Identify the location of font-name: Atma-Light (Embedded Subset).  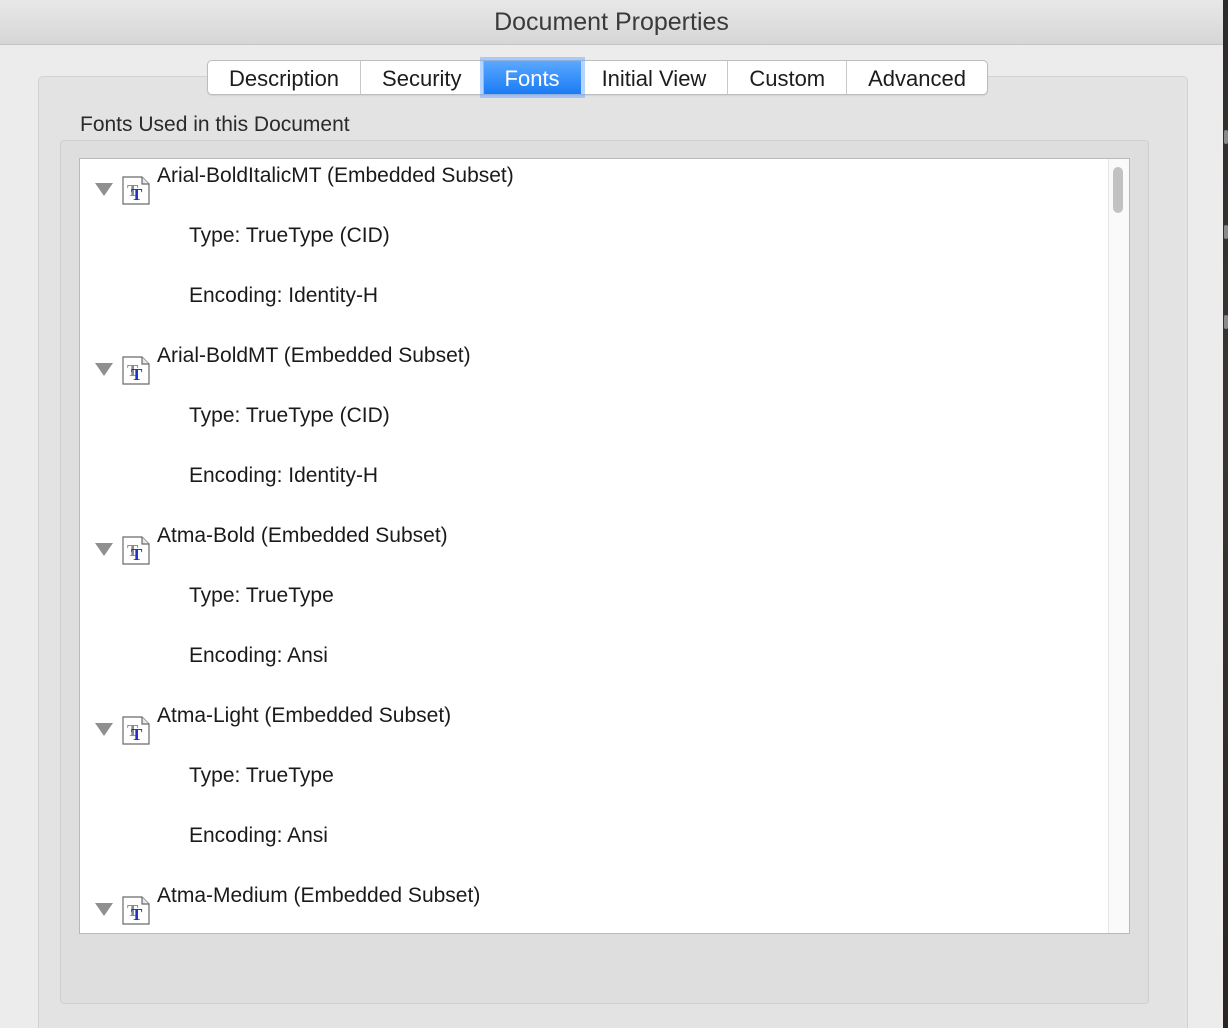
(304, 715).